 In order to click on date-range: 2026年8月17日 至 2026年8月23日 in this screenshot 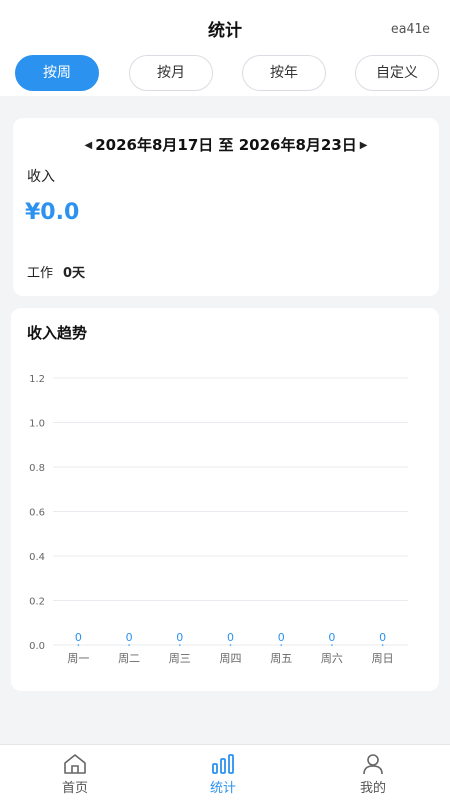, I will do `click(226, 145)`.